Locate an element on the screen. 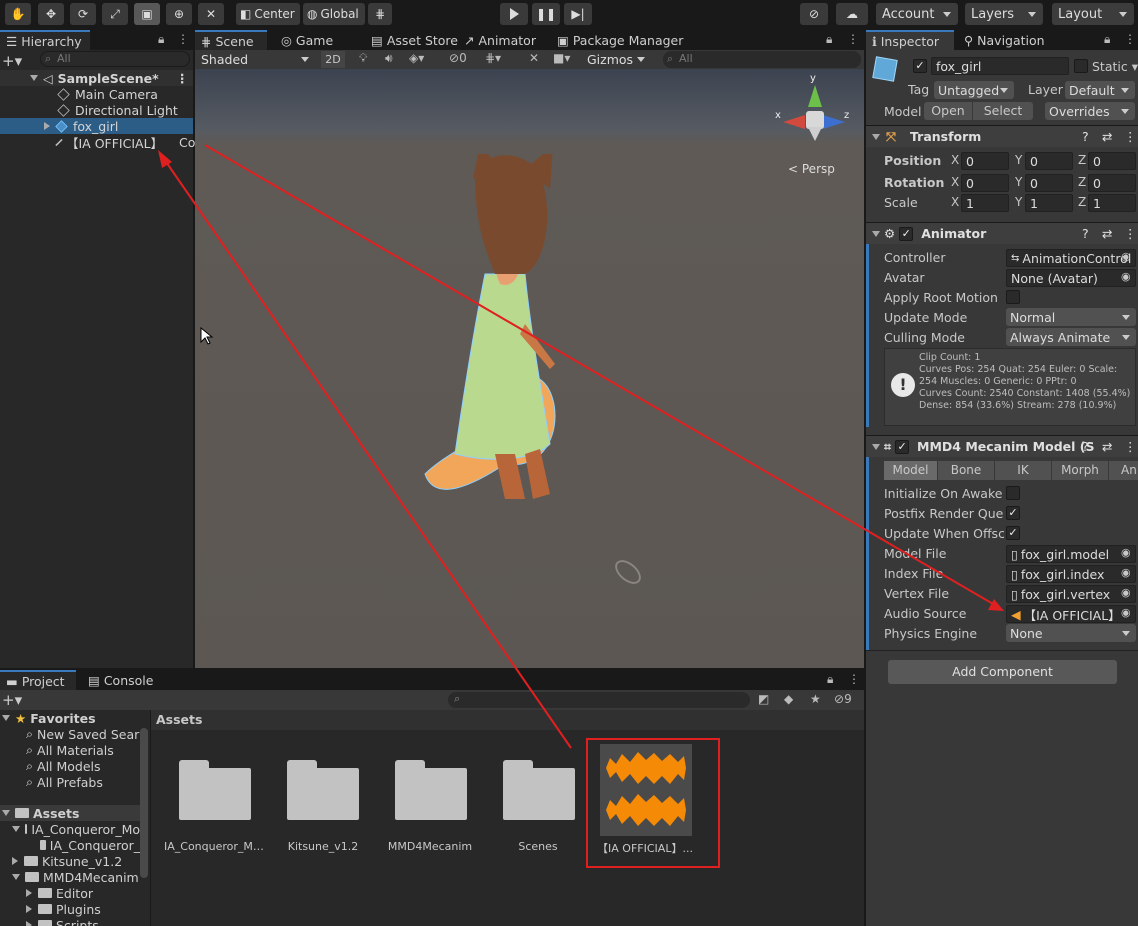  position-x-field: 0 is located at coordinates (985, 161).